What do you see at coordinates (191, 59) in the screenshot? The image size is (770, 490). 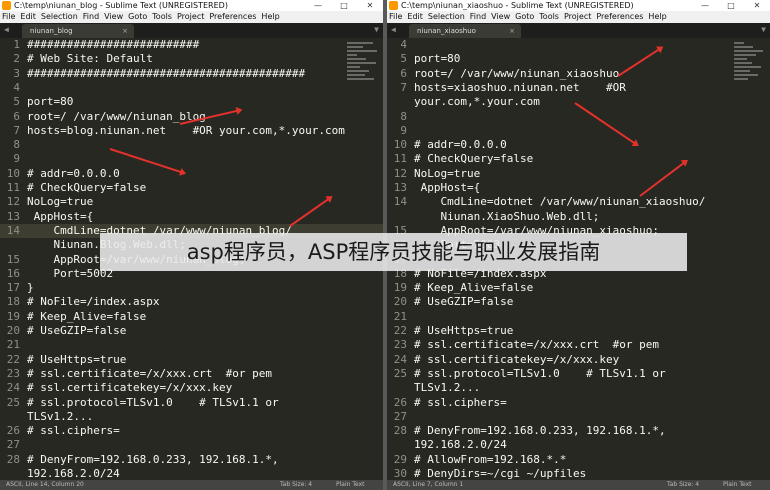 I see `code-line: 2 # Web Site: Default` at bounding box center [191, 59].